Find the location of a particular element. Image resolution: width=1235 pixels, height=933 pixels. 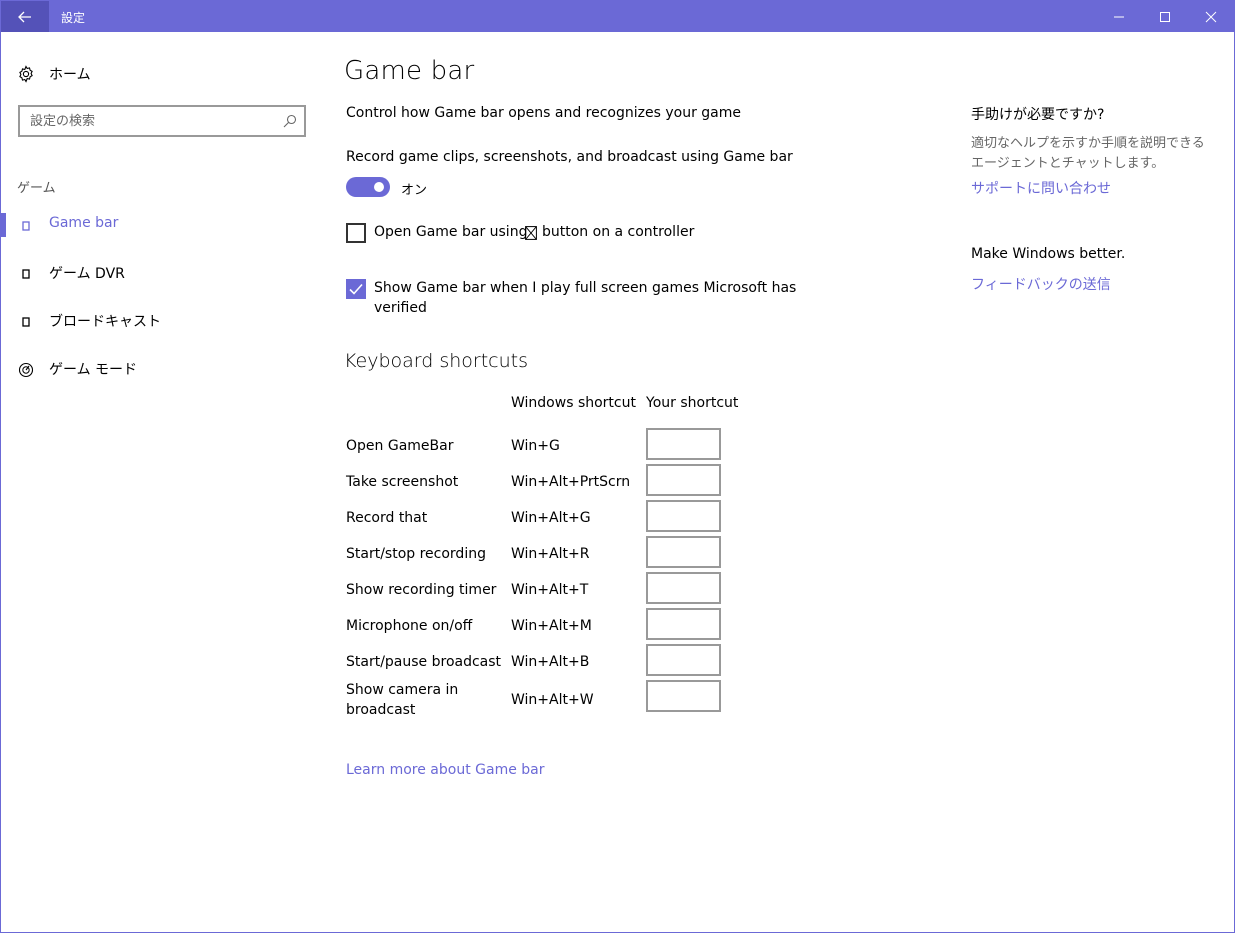

shortcut-action: Start/pause broadcast is located at coordinates (424, 662).